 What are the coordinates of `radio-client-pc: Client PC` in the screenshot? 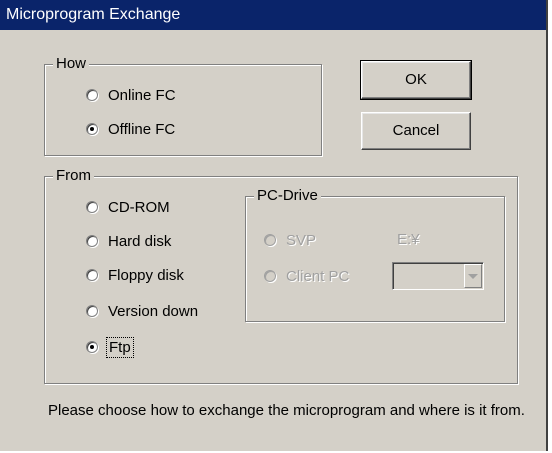 It's located at (306, 276).